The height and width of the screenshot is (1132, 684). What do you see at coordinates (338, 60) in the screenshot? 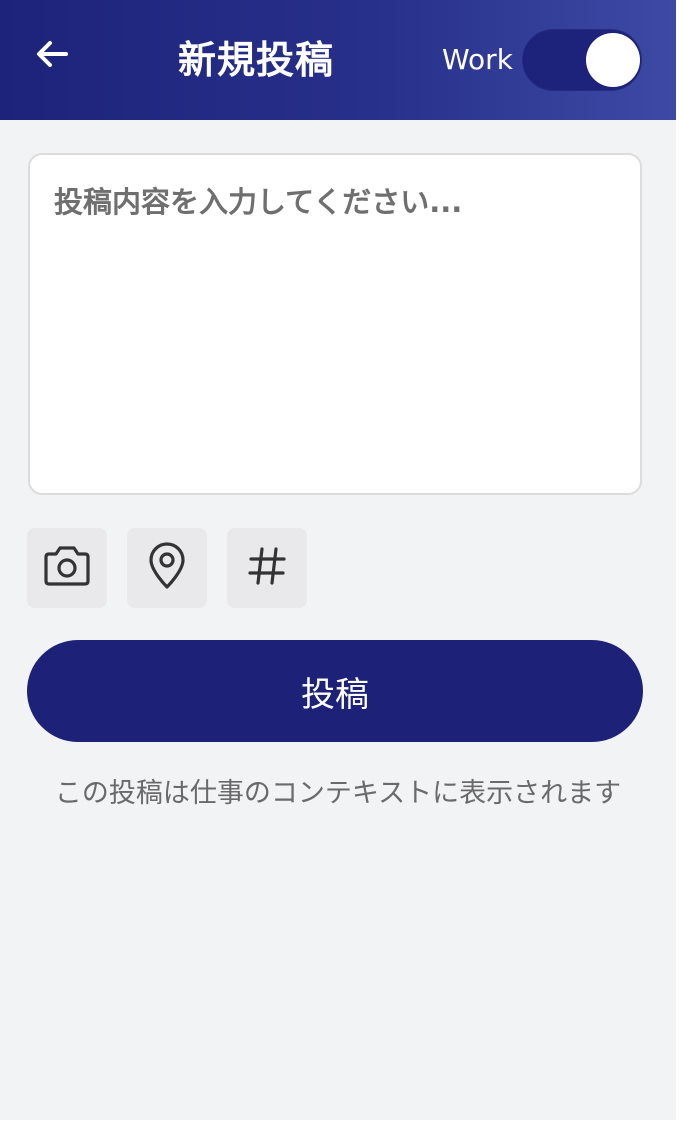
I see `app-header: 新規投稿 Work` at bounding box center [338, 60].